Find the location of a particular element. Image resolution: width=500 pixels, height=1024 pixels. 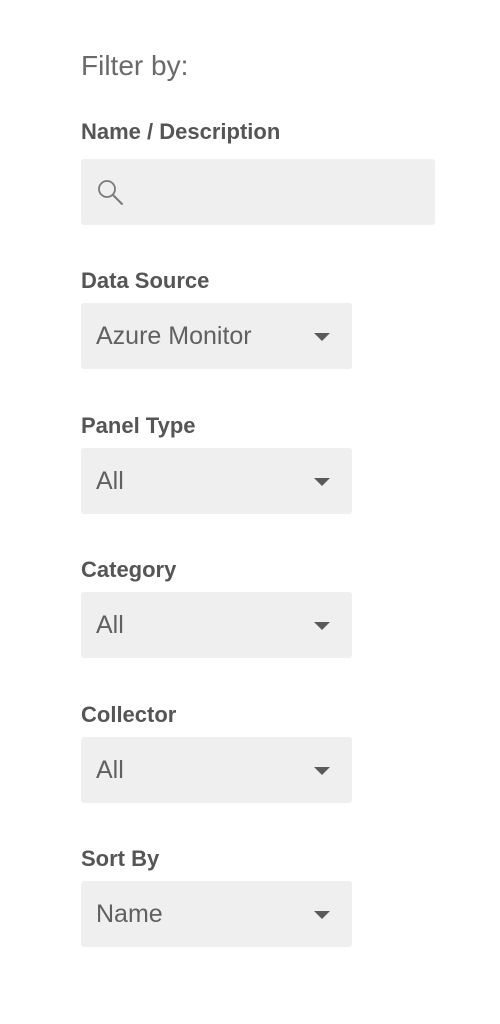

sort-by-select: Name is located at coordinates (216, 914).